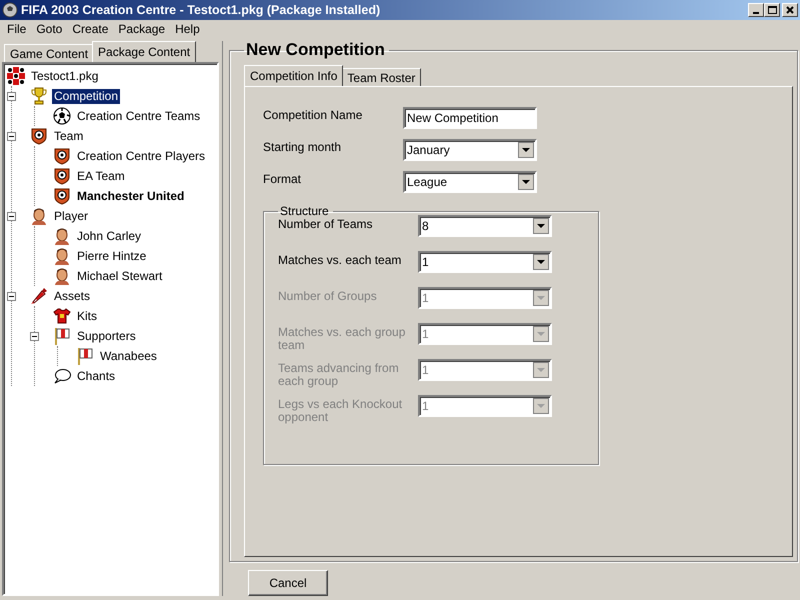 This screenshot has width=800, height=600. What do you see at coordinates (302, 147) in the screenshot?
I see `field-label: Starting month` at bounding box center [302, 147].